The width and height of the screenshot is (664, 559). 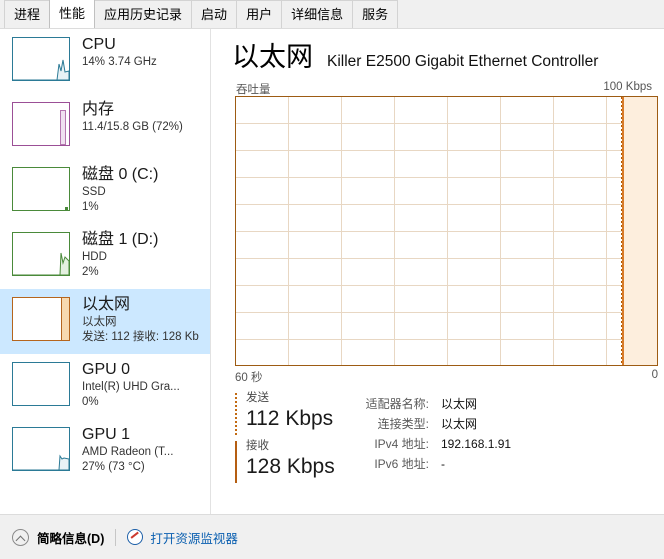 I want to click on sidebar-ethernet-stat: 发送: 112 接收: 128 Kb, so click(x=140, y=337).